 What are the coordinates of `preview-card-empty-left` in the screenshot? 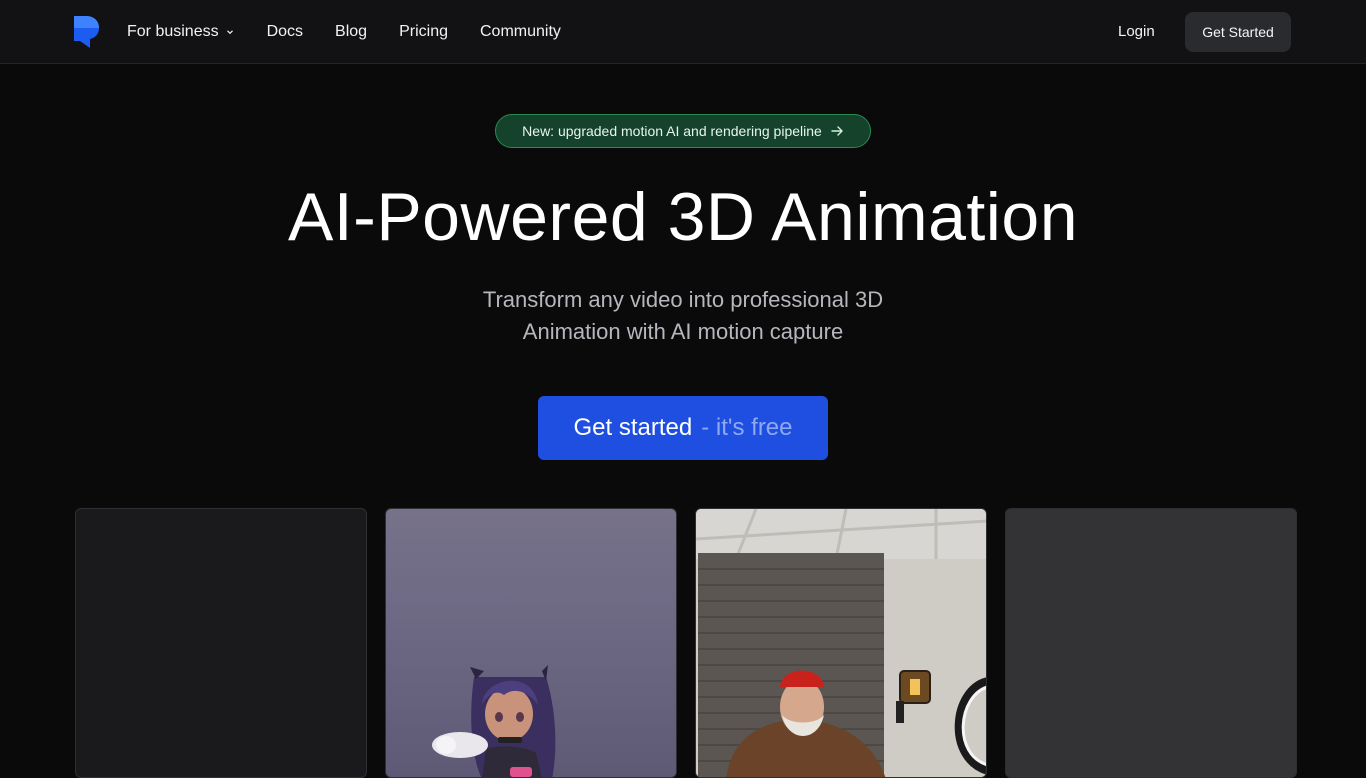 It's located at (221, 643).